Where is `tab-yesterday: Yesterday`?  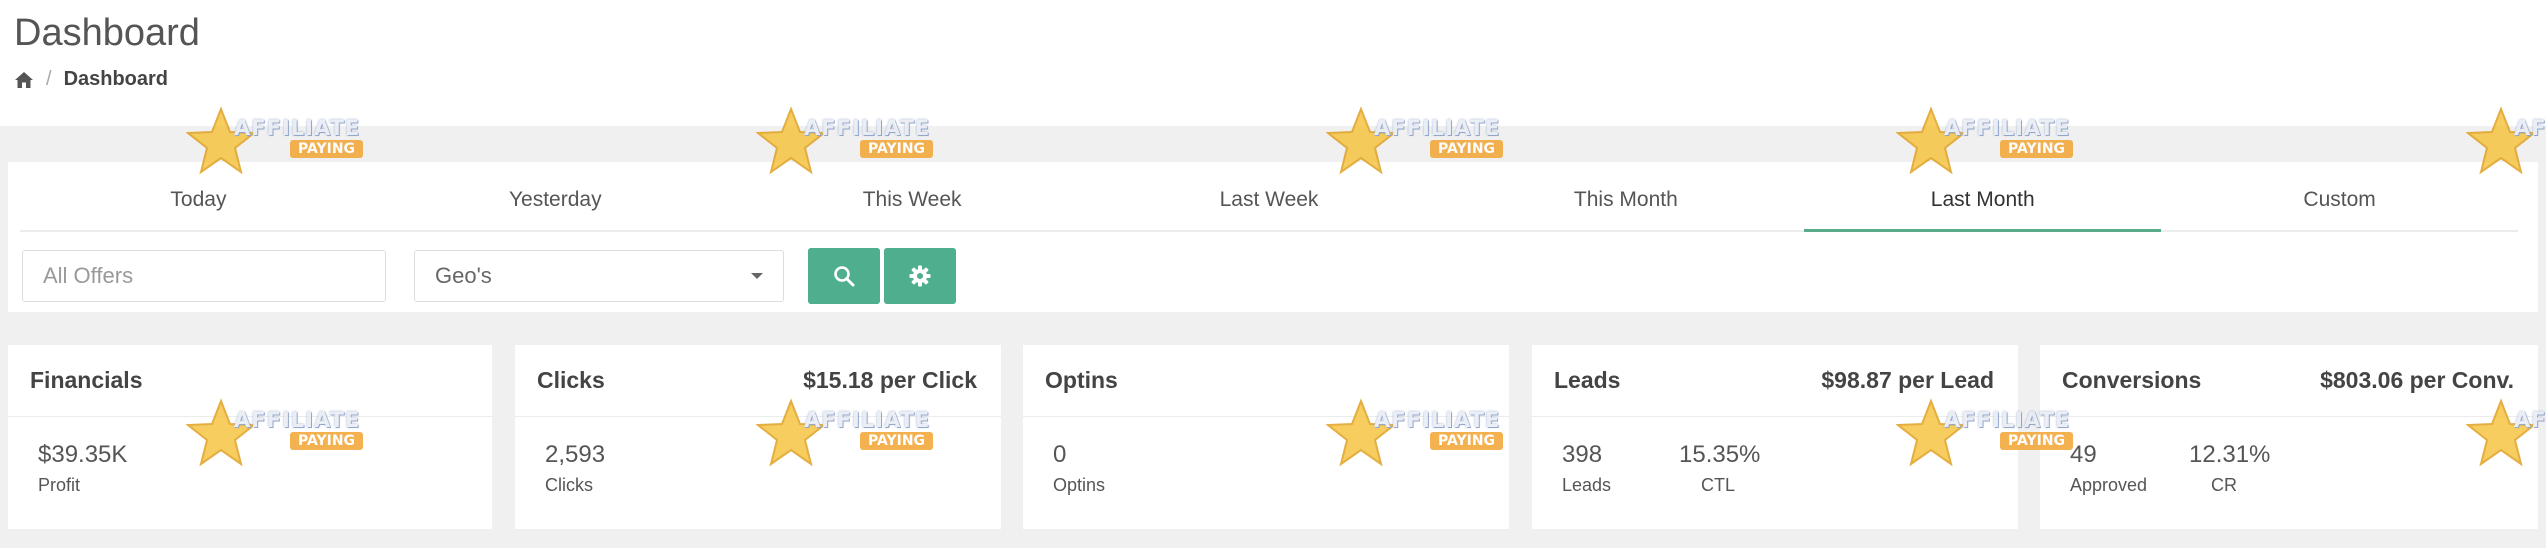 tab-yesterday: Yesterday is located at coordinates (555, 200).